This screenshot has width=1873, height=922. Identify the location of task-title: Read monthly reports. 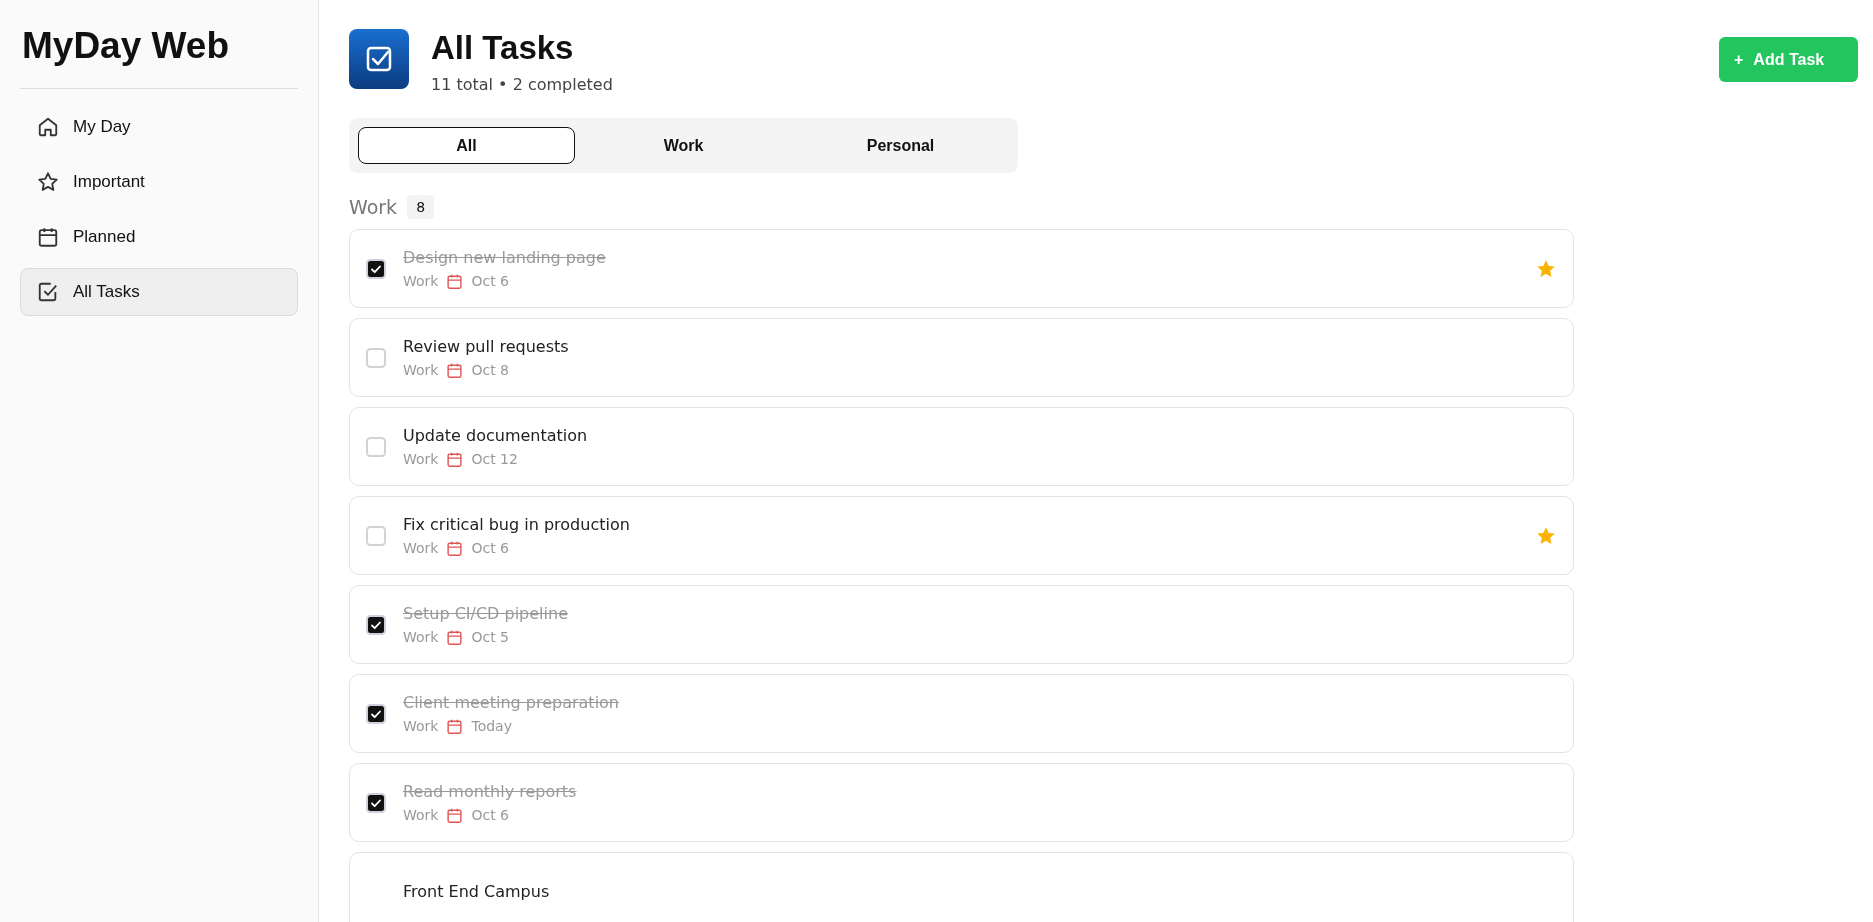
(490, 791).